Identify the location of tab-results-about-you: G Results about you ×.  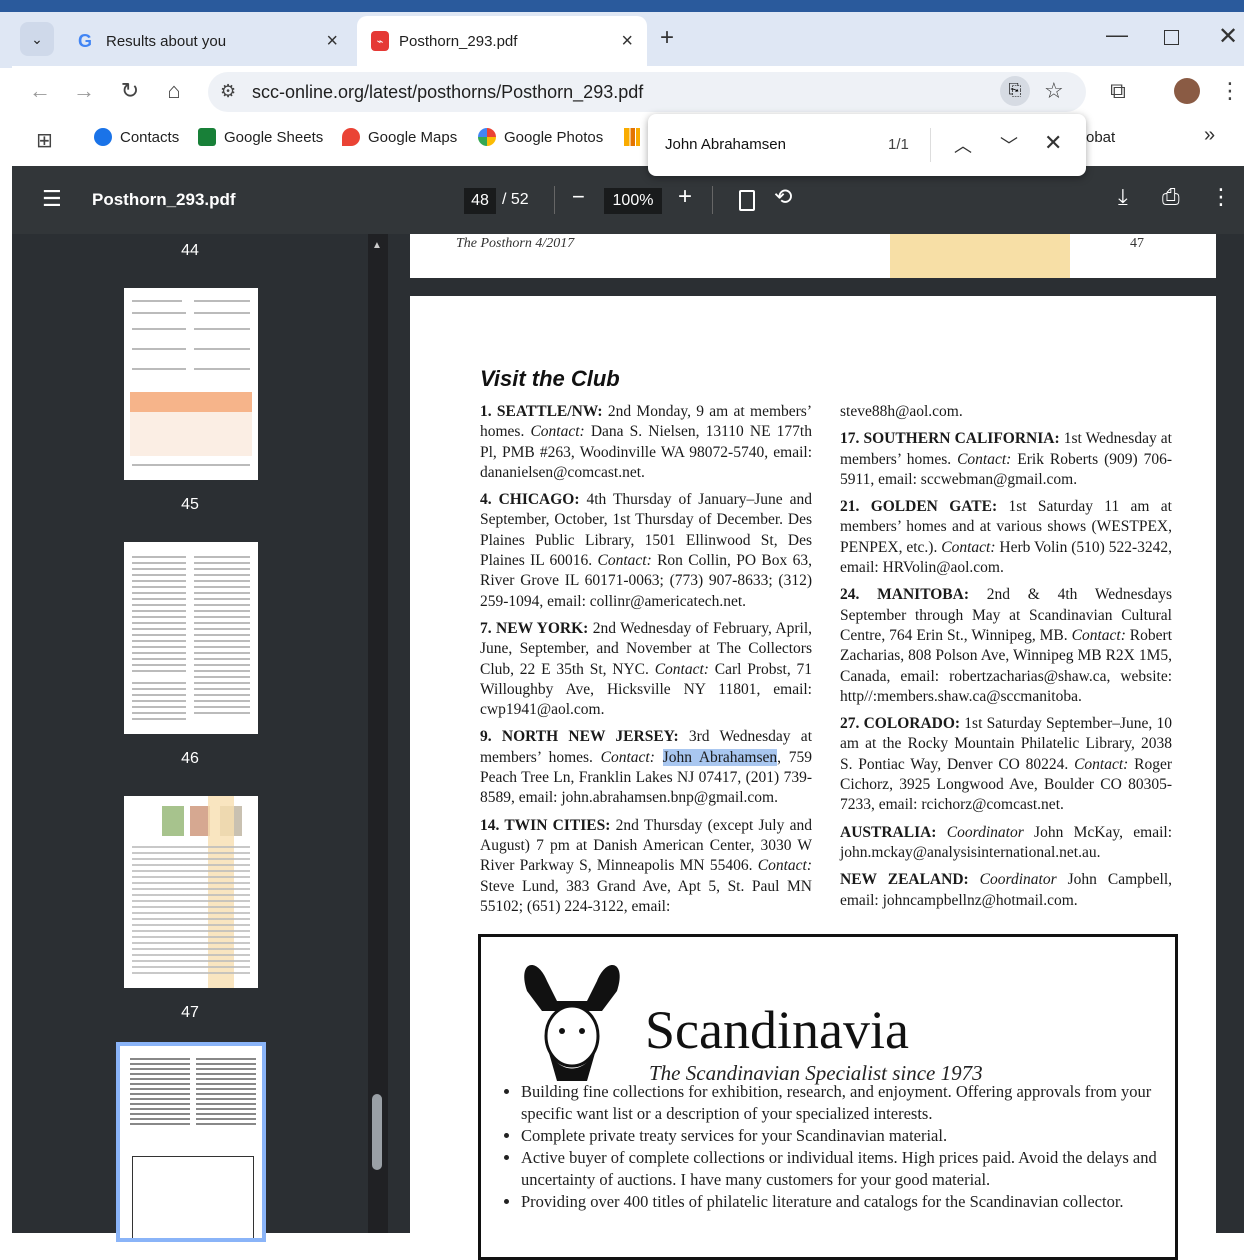
(207, 41).